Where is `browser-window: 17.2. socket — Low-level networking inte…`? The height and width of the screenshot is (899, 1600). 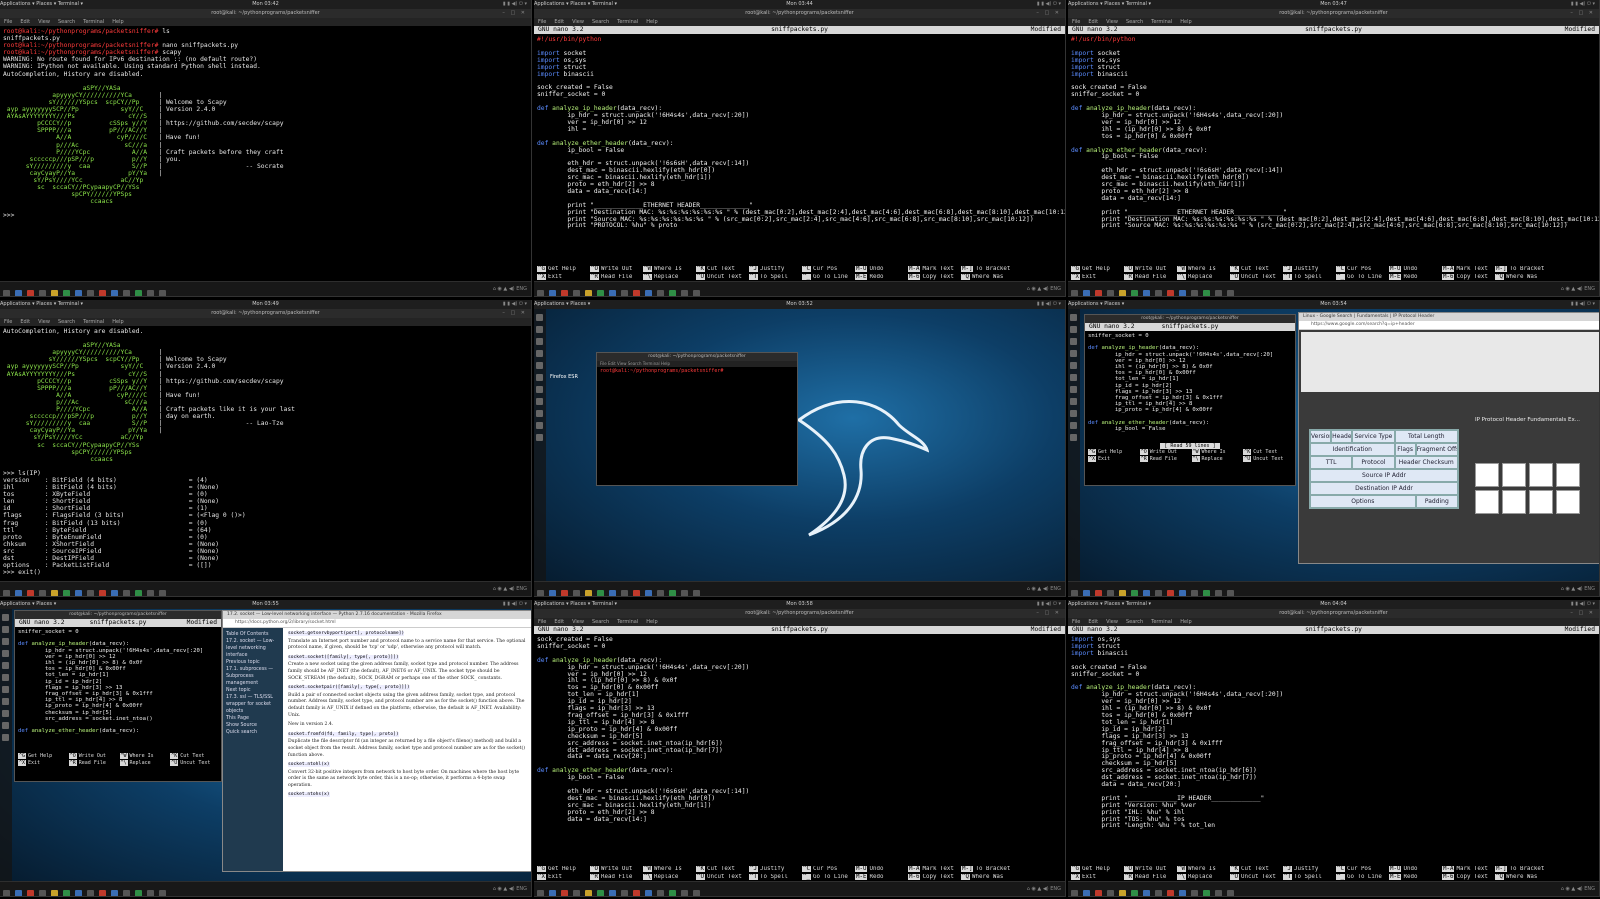
browser-window: 17.2. socket — Low-level networking inte… is located at coordinates (376, 741).